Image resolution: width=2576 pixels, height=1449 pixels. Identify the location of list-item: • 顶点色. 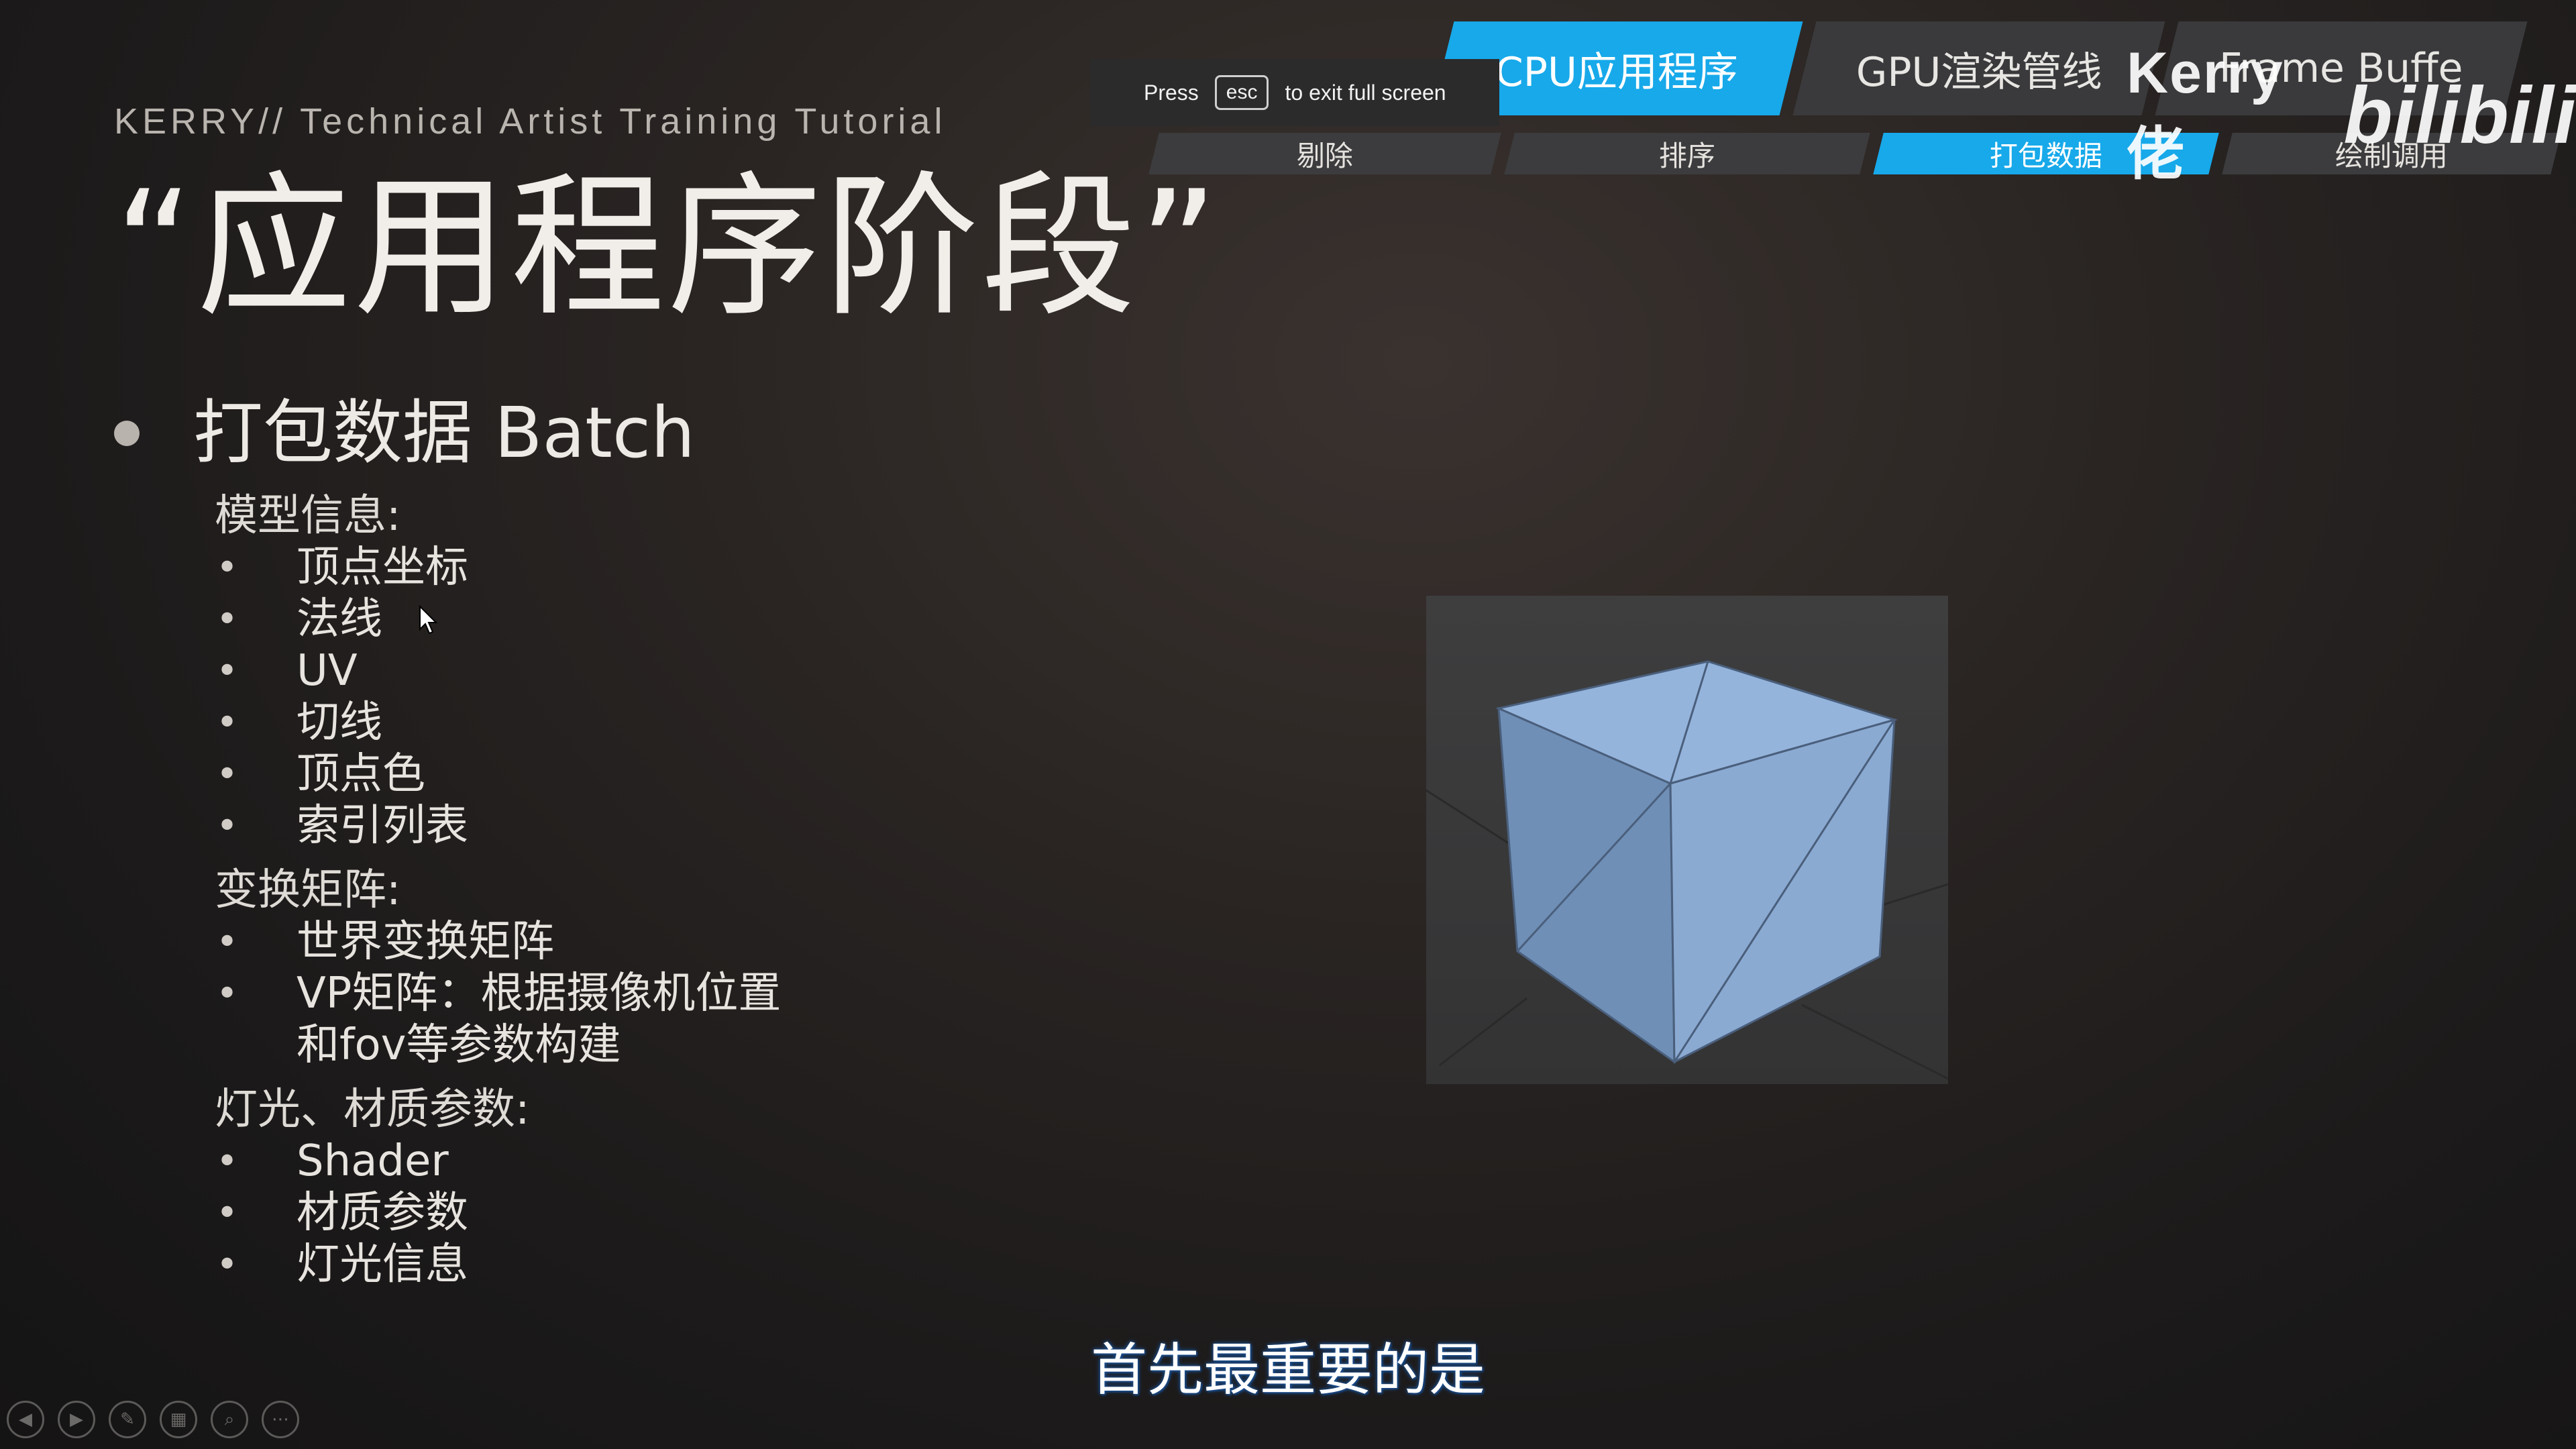
(320, 774).